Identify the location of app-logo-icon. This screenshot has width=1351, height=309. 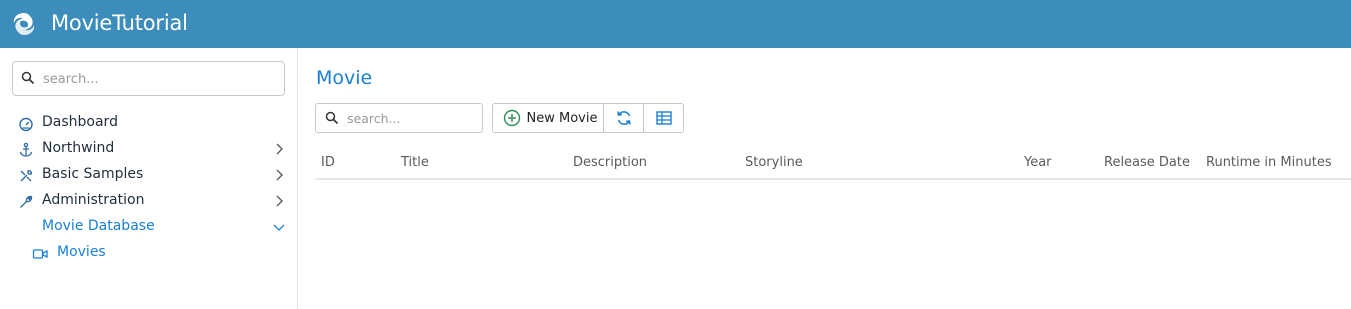
(24, 24).